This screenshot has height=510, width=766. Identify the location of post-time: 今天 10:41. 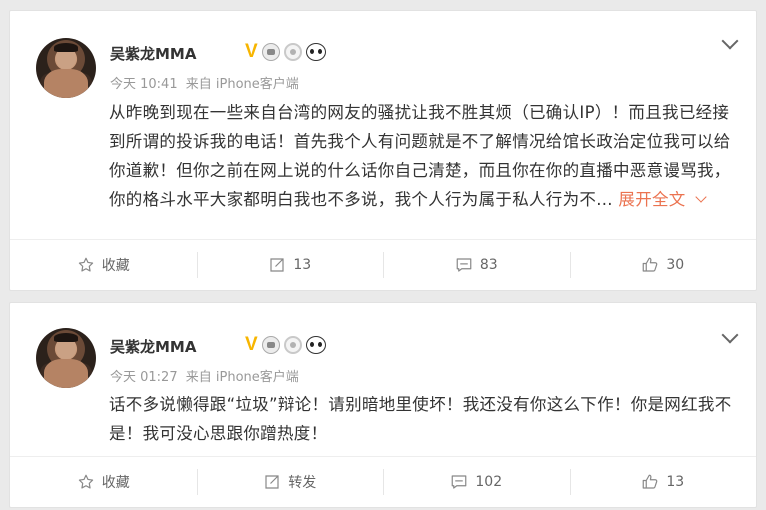
(144, 84).